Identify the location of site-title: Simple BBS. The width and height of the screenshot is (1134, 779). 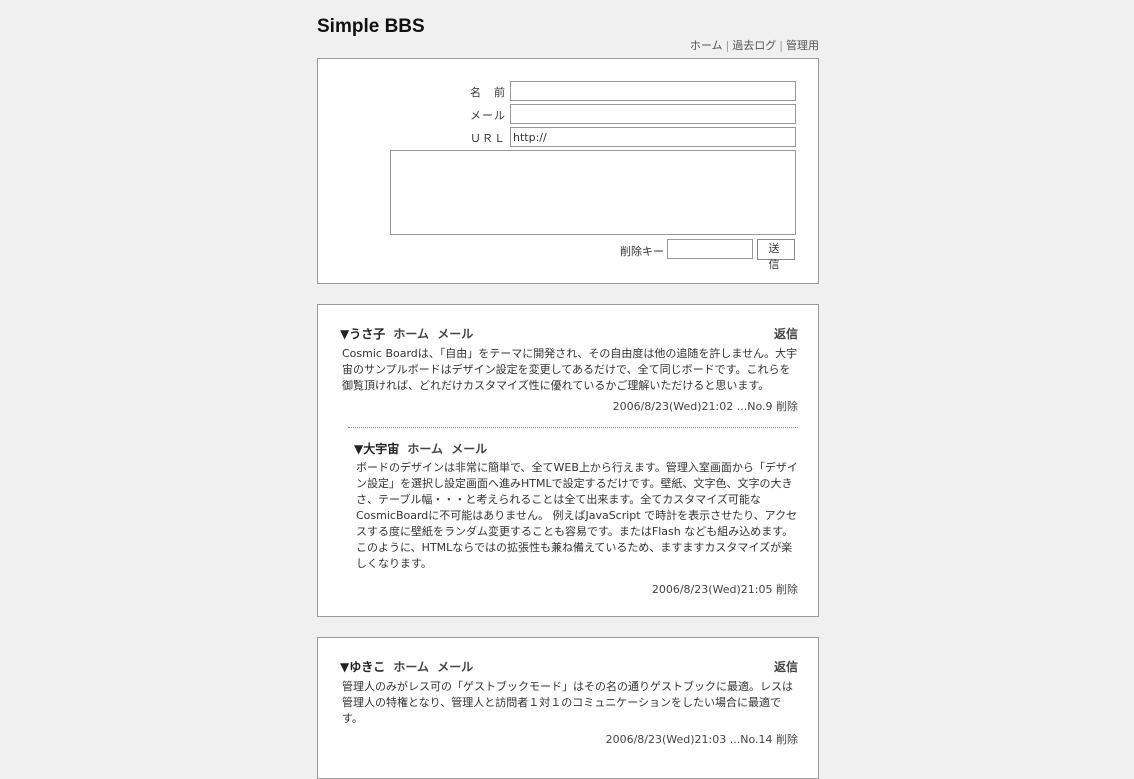
(371, 26).